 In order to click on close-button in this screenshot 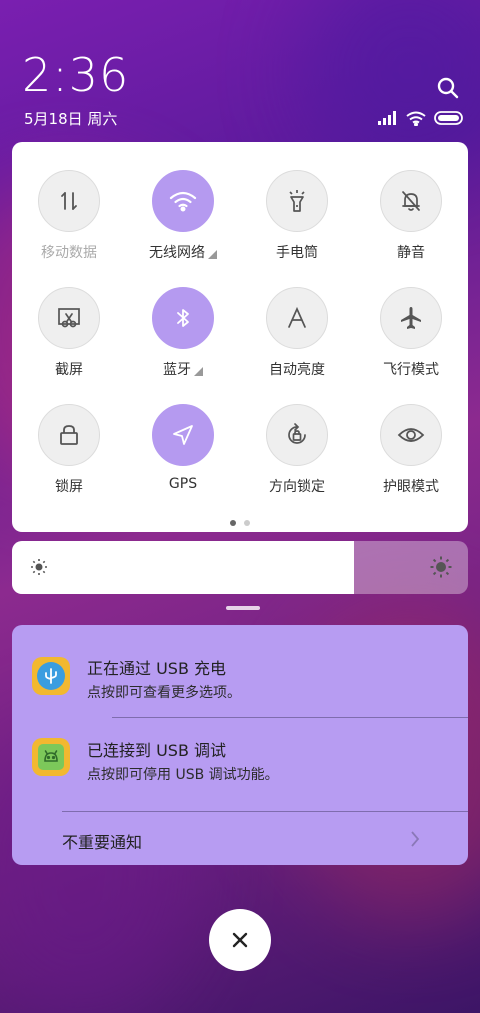, I will do `click(240, 940)`.